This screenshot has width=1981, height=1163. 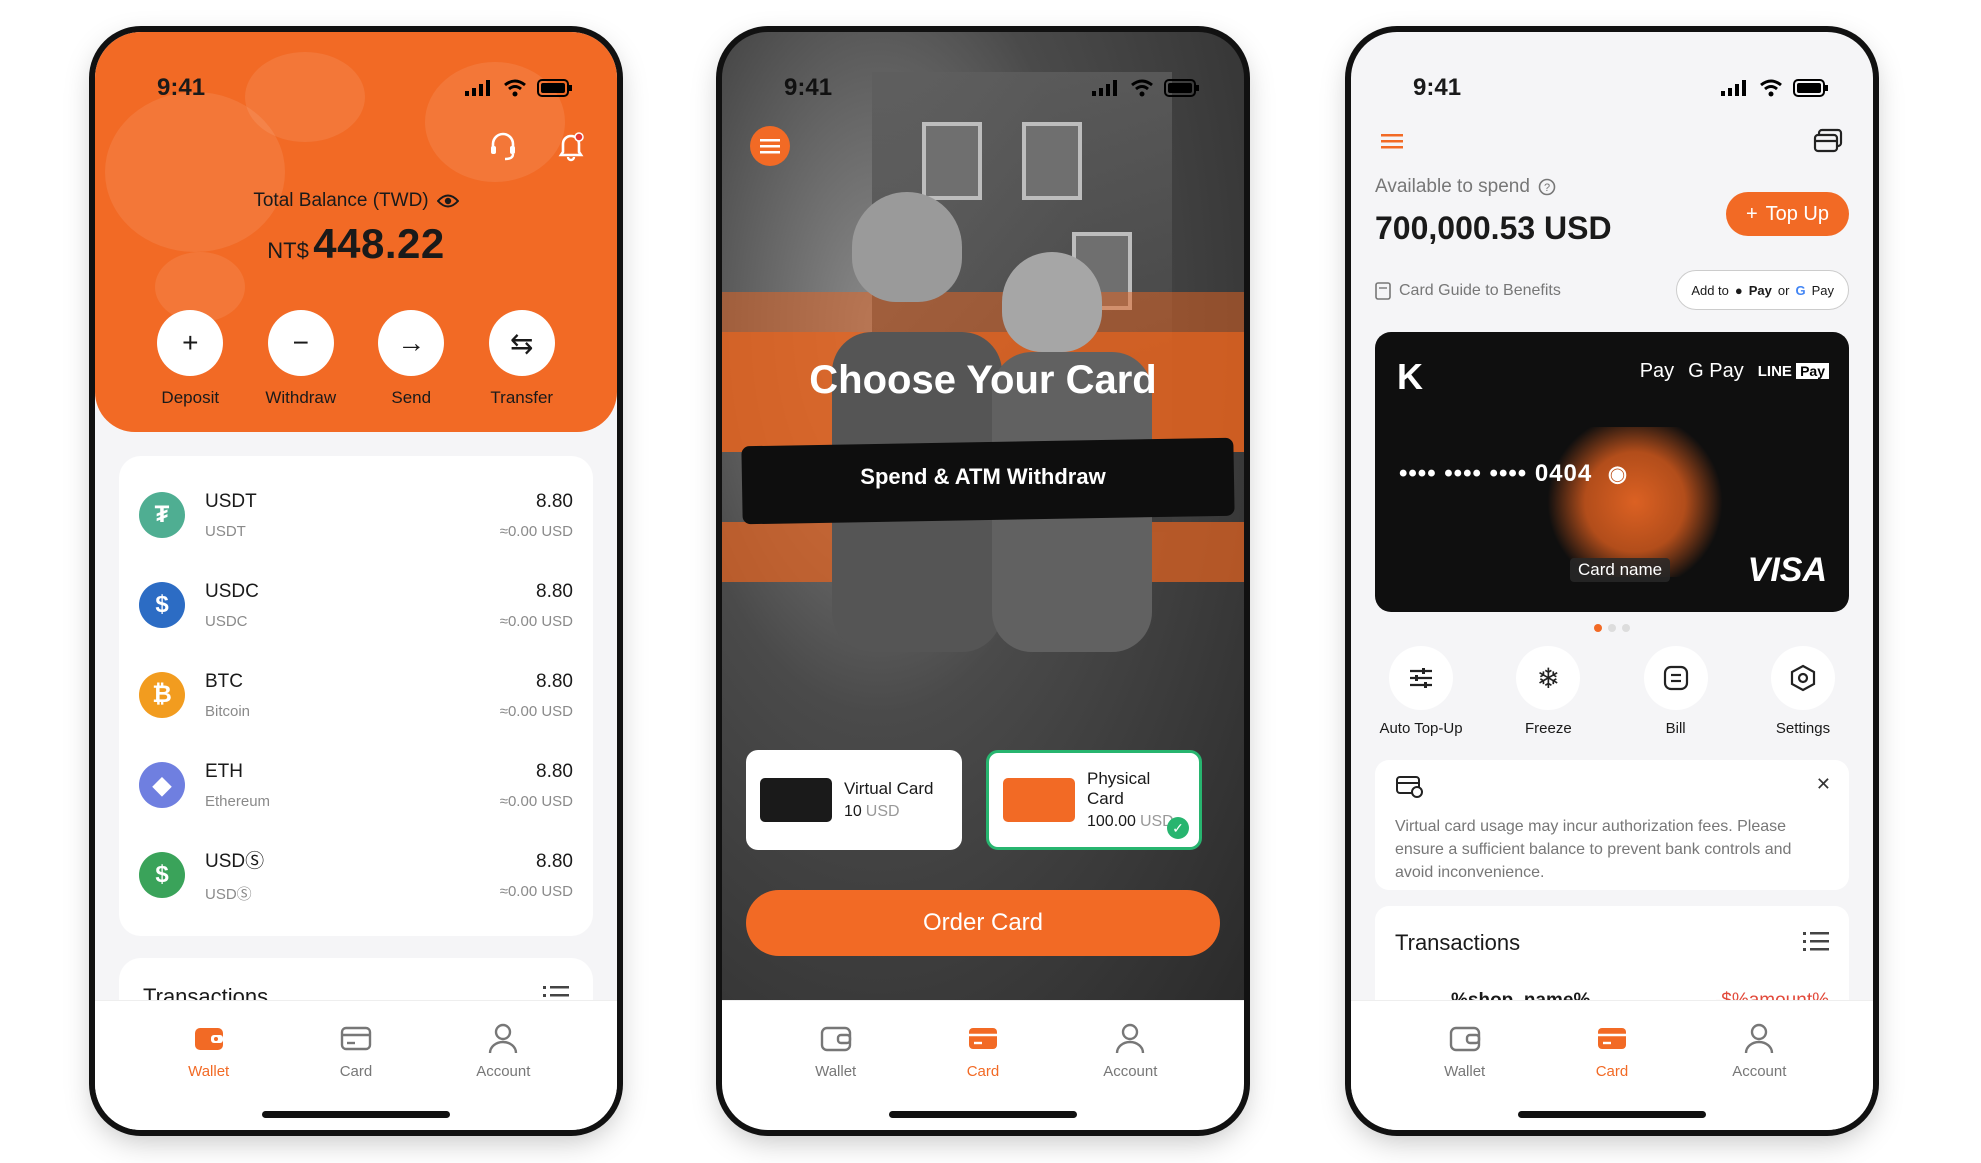 I want to click on balance-label-row: Total Balance (TWD), so click(x=356, y=201).